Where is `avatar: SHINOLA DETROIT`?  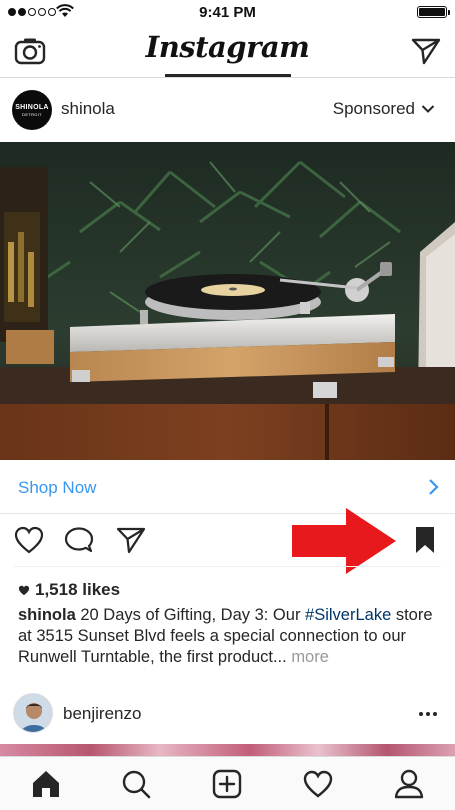 avatar: SHINOLA DETROIT is located at coordinates (32, 110).